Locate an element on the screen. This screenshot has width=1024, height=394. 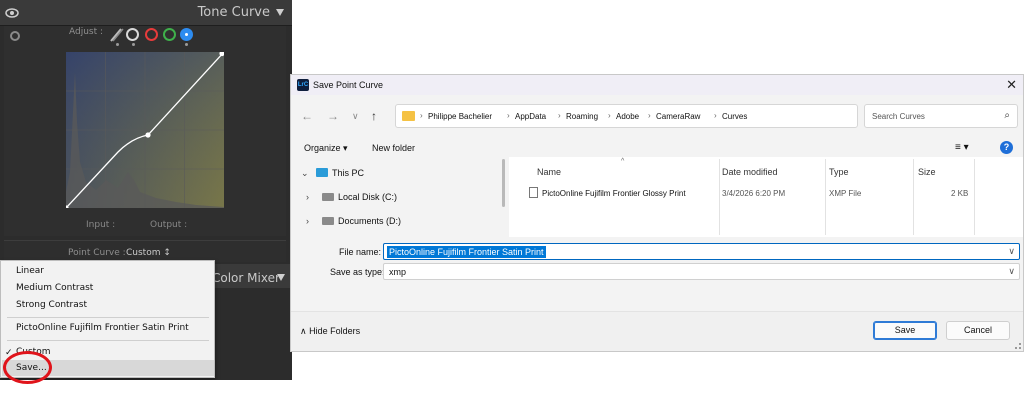
breadcrumb-roaming: Roaming is located at coordinates (582, 116).